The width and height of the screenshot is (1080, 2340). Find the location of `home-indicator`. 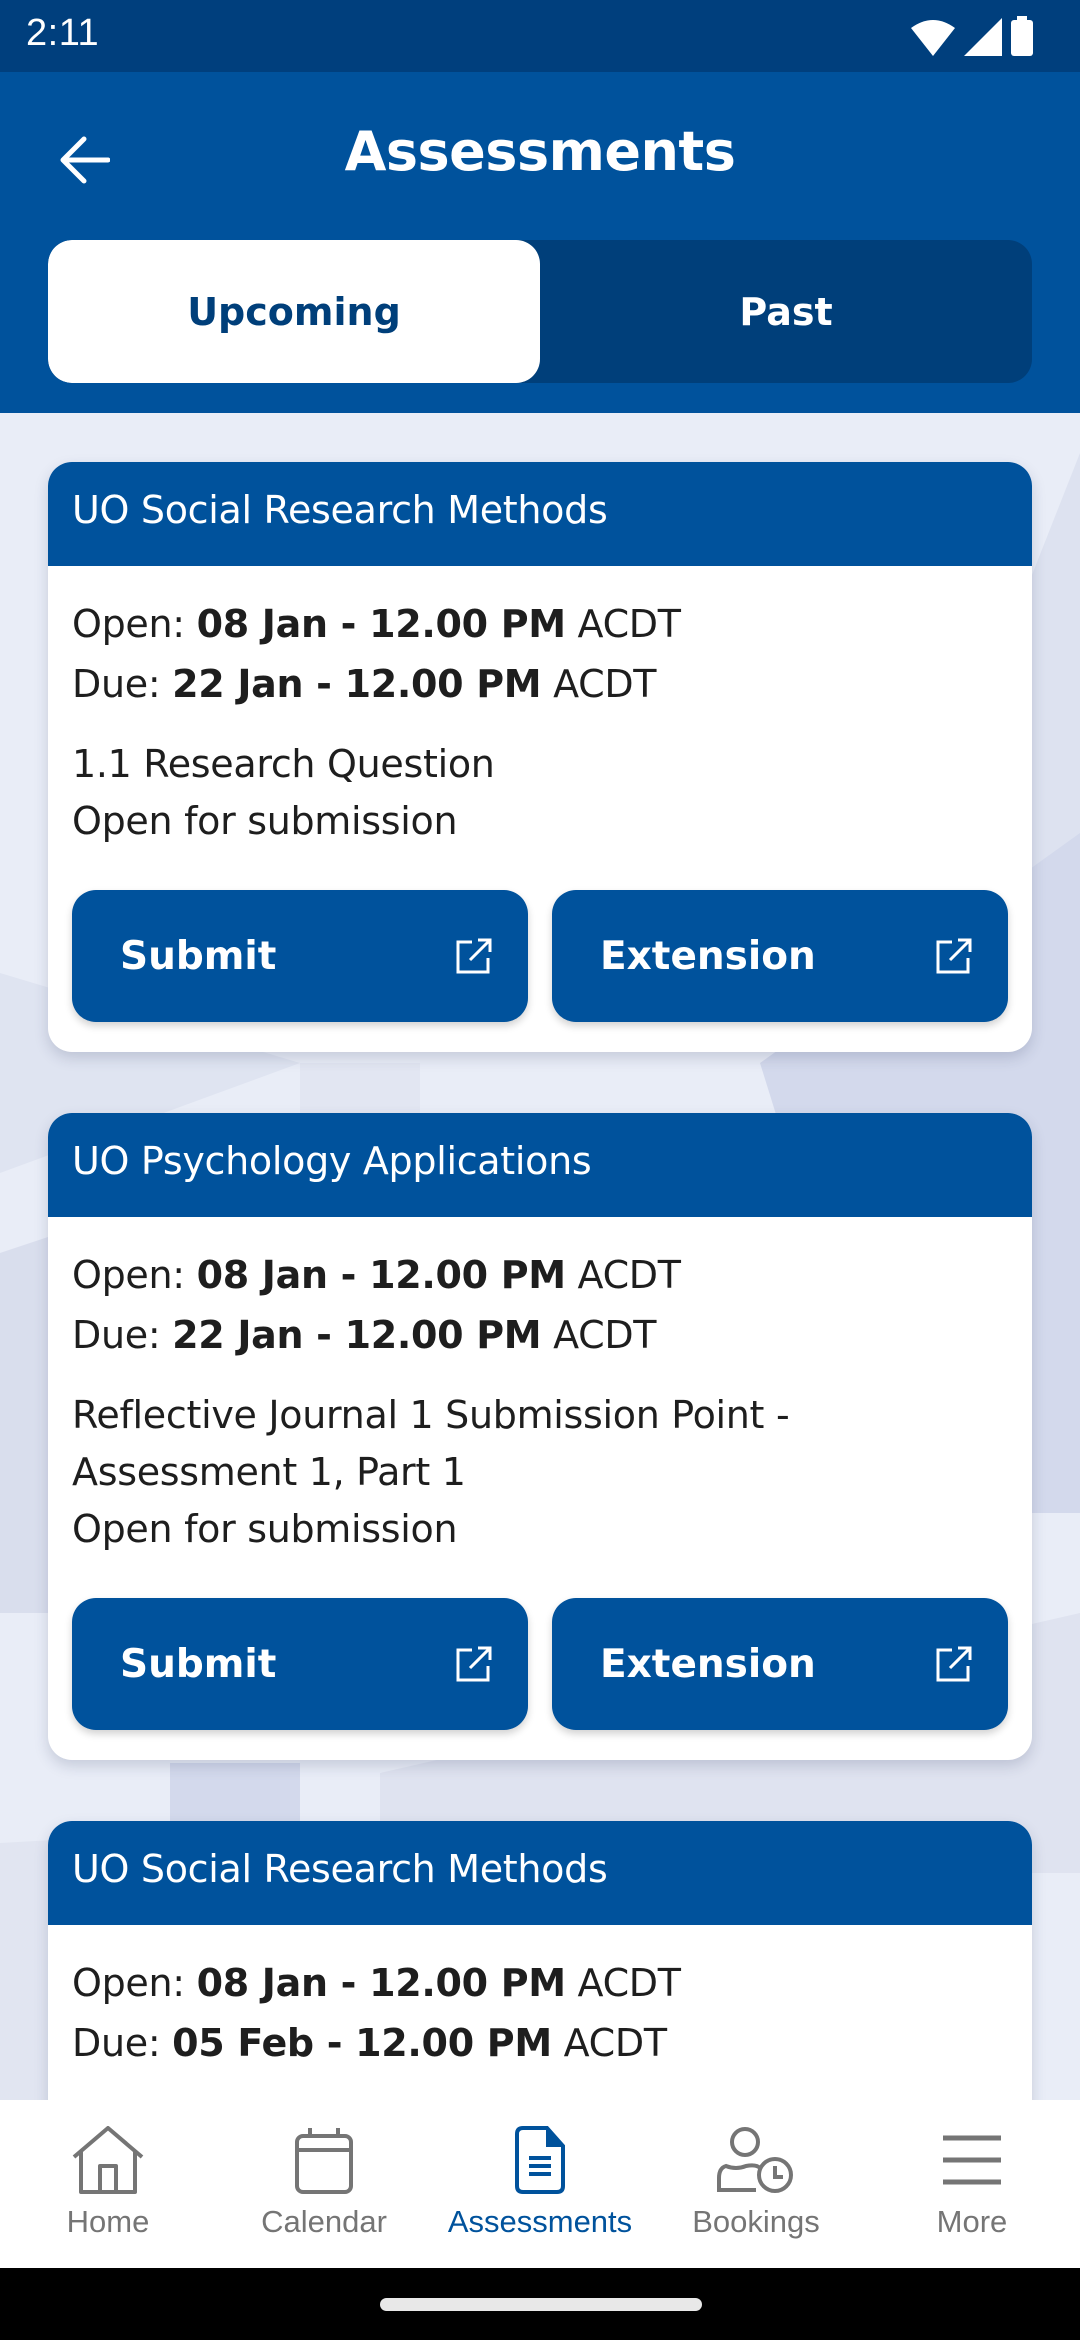

home-indicator is located at coordinates (541, 2304).